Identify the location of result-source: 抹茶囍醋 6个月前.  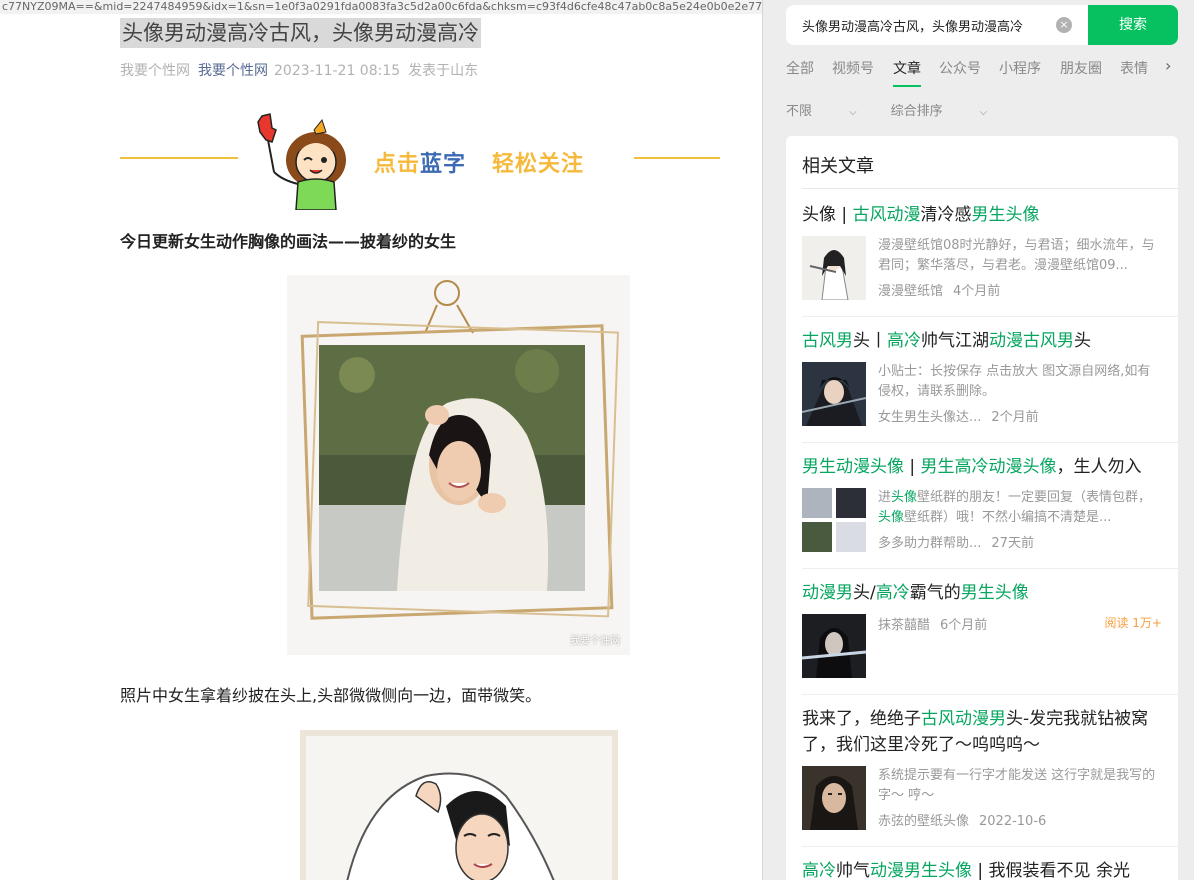
(933, 625).